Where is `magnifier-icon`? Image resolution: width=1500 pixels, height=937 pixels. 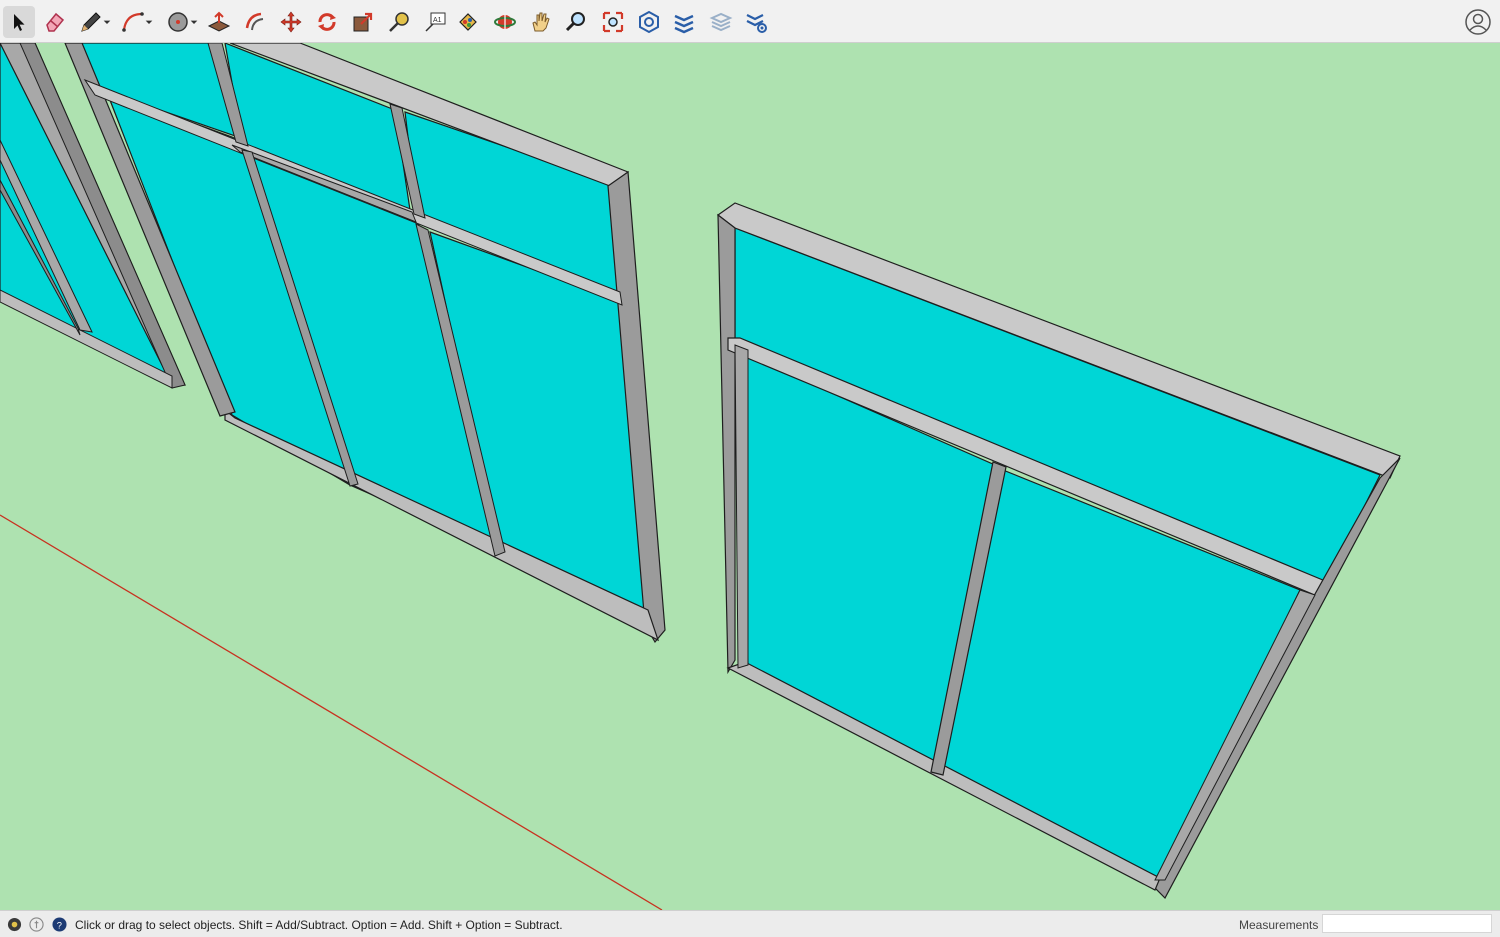 magnifier-icon is located at coordinates (575, 22).